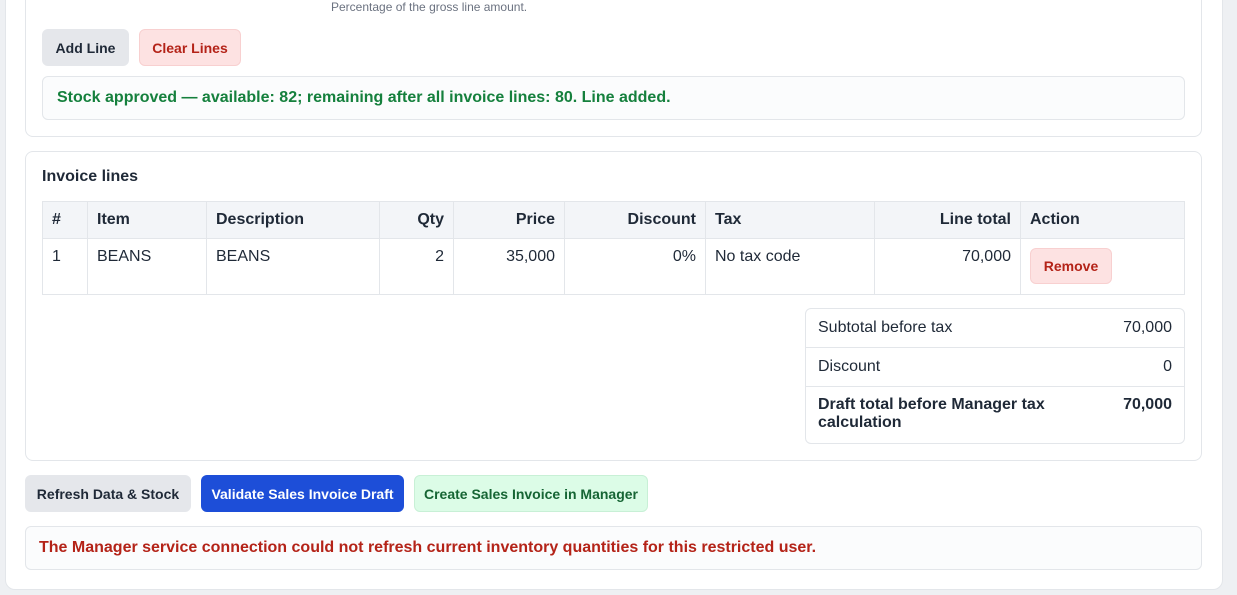 This screenshot has width=1237, height=595. Describe the element at coordinates (790, 220) in the screenshot. I see `col-header-tax: Tax` at that location.